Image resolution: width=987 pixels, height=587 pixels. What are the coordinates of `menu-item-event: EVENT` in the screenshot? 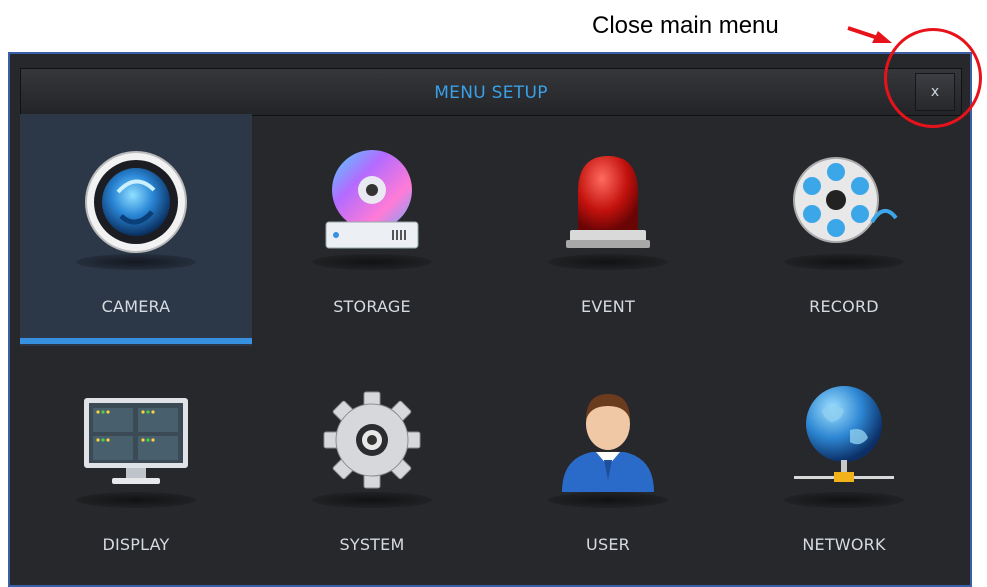 It's located at (608, 230).